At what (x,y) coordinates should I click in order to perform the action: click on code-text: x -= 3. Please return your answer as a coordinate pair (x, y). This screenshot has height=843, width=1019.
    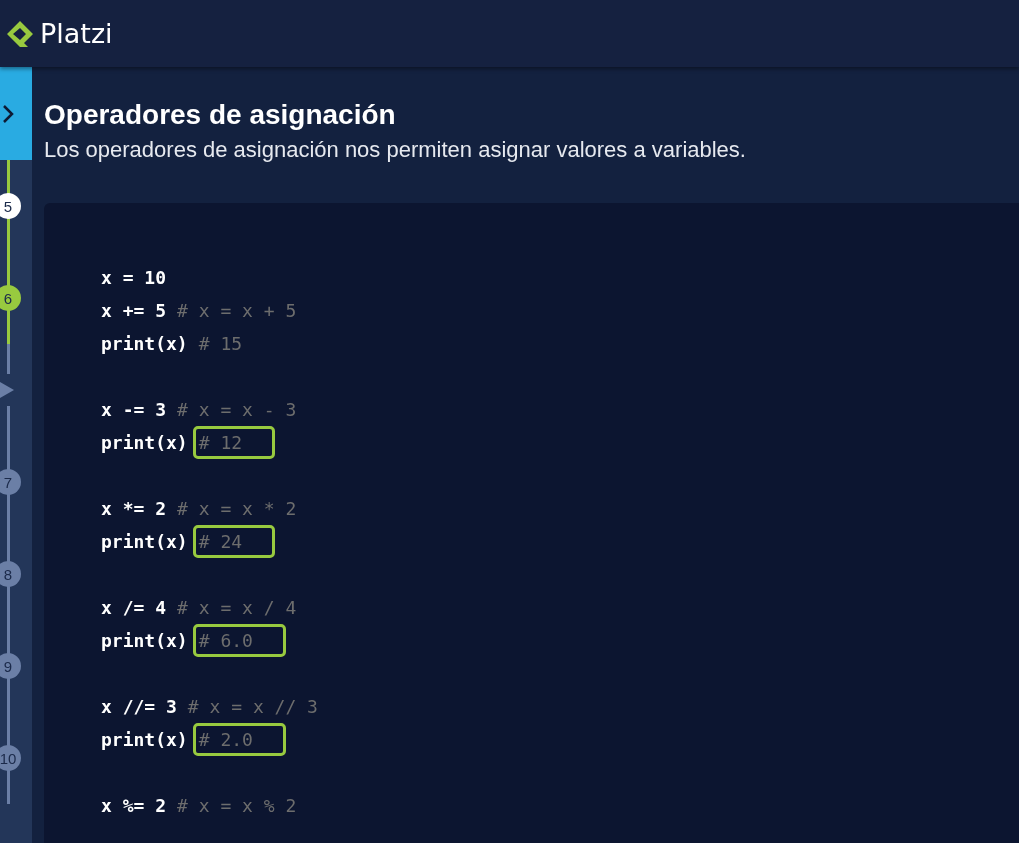
    Looking at the image, I should click on (134, 409).